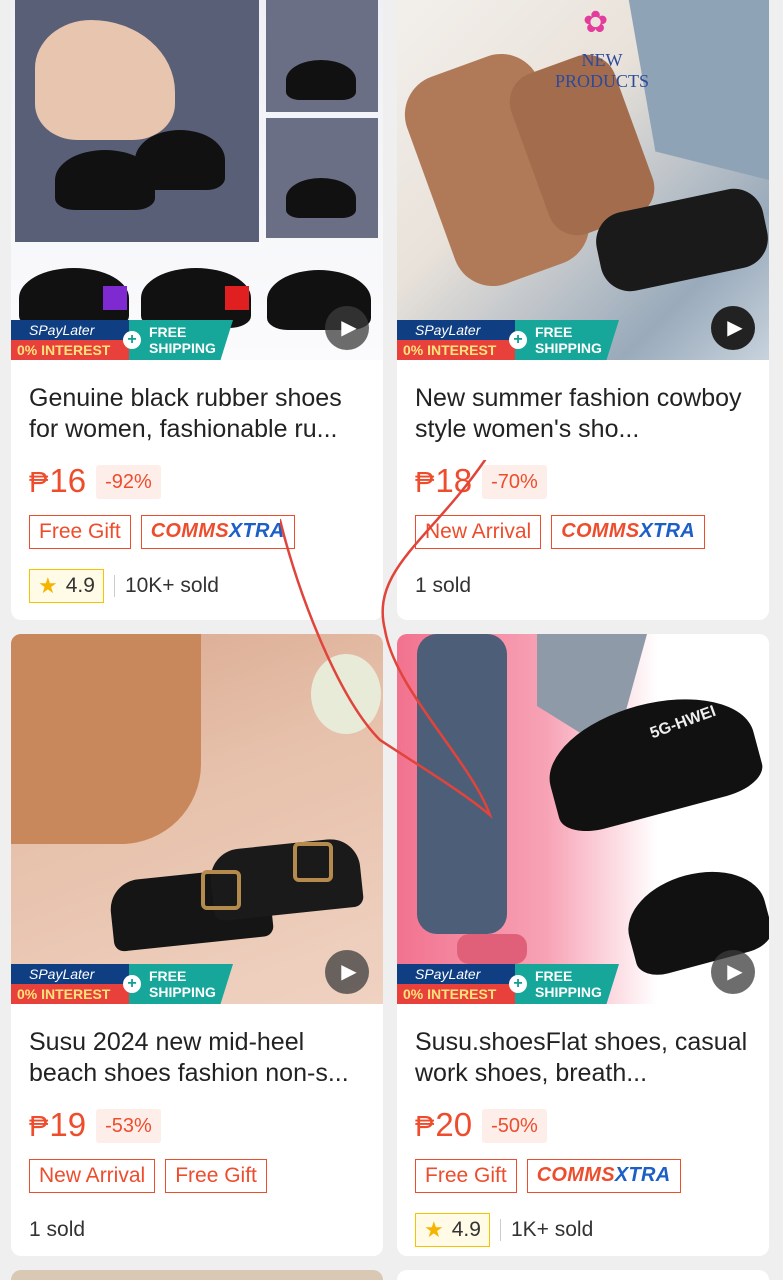 The width and height of the screenshot is (783, 1280). What do you see at coordinates (552, 1229) in the screenshot?
I see `sold-count: 1K+ sold` at bounding box center [552, 1229].